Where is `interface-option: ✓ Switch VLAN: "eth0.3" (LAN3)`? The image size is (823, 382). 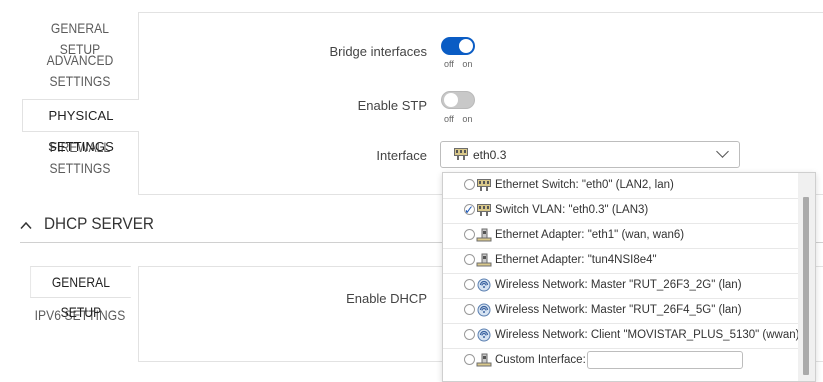
interface-option: ✓ Switch VLAN: "eth0.3" (LAN3) is located at coordinates (620, 211).